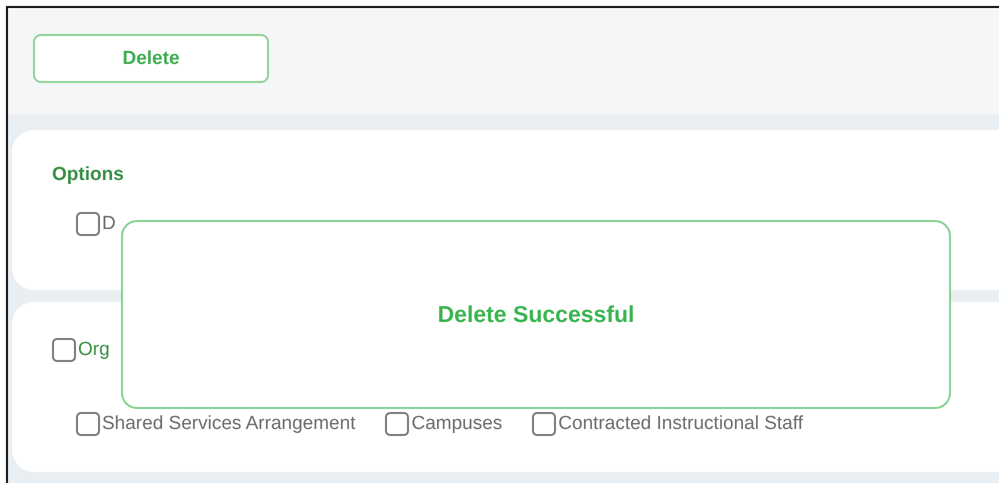 The image size is (999, 483). I want to click on checkbox-label: Campuses, so click(456, 424).